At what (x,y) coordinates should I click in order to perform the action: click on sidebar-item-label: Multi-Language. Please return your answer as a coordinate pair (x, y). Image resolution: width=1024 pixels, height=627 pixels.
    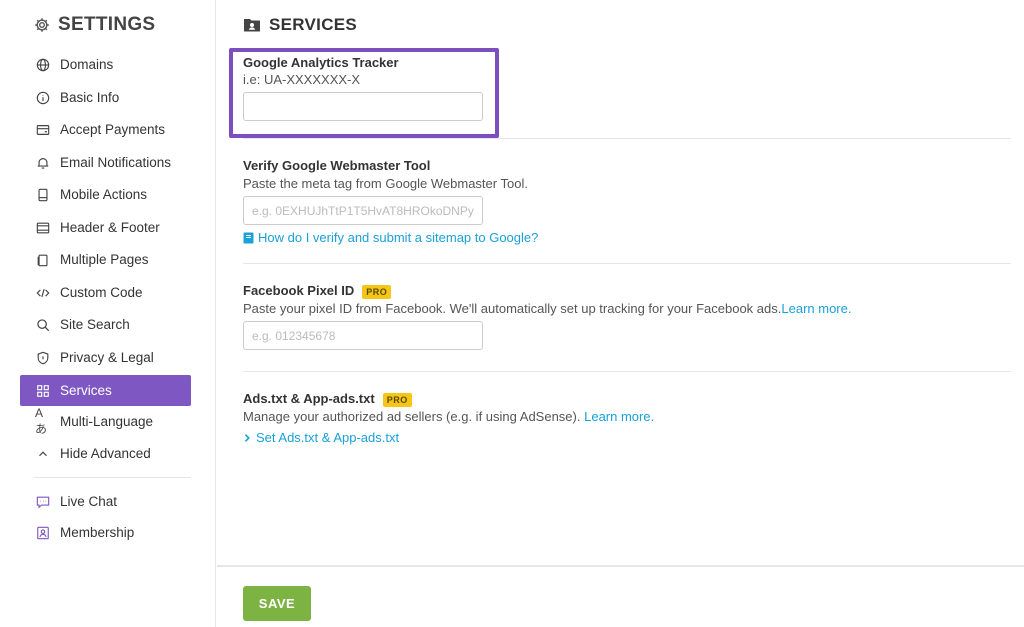
    Looking at the image, I should click on (107, 421).